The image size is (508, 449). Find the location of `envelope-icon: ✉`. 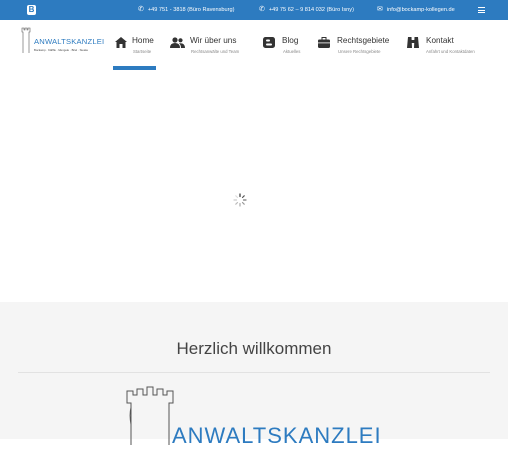

envelope-icon: ✉ is located at coordinates (380, 9).